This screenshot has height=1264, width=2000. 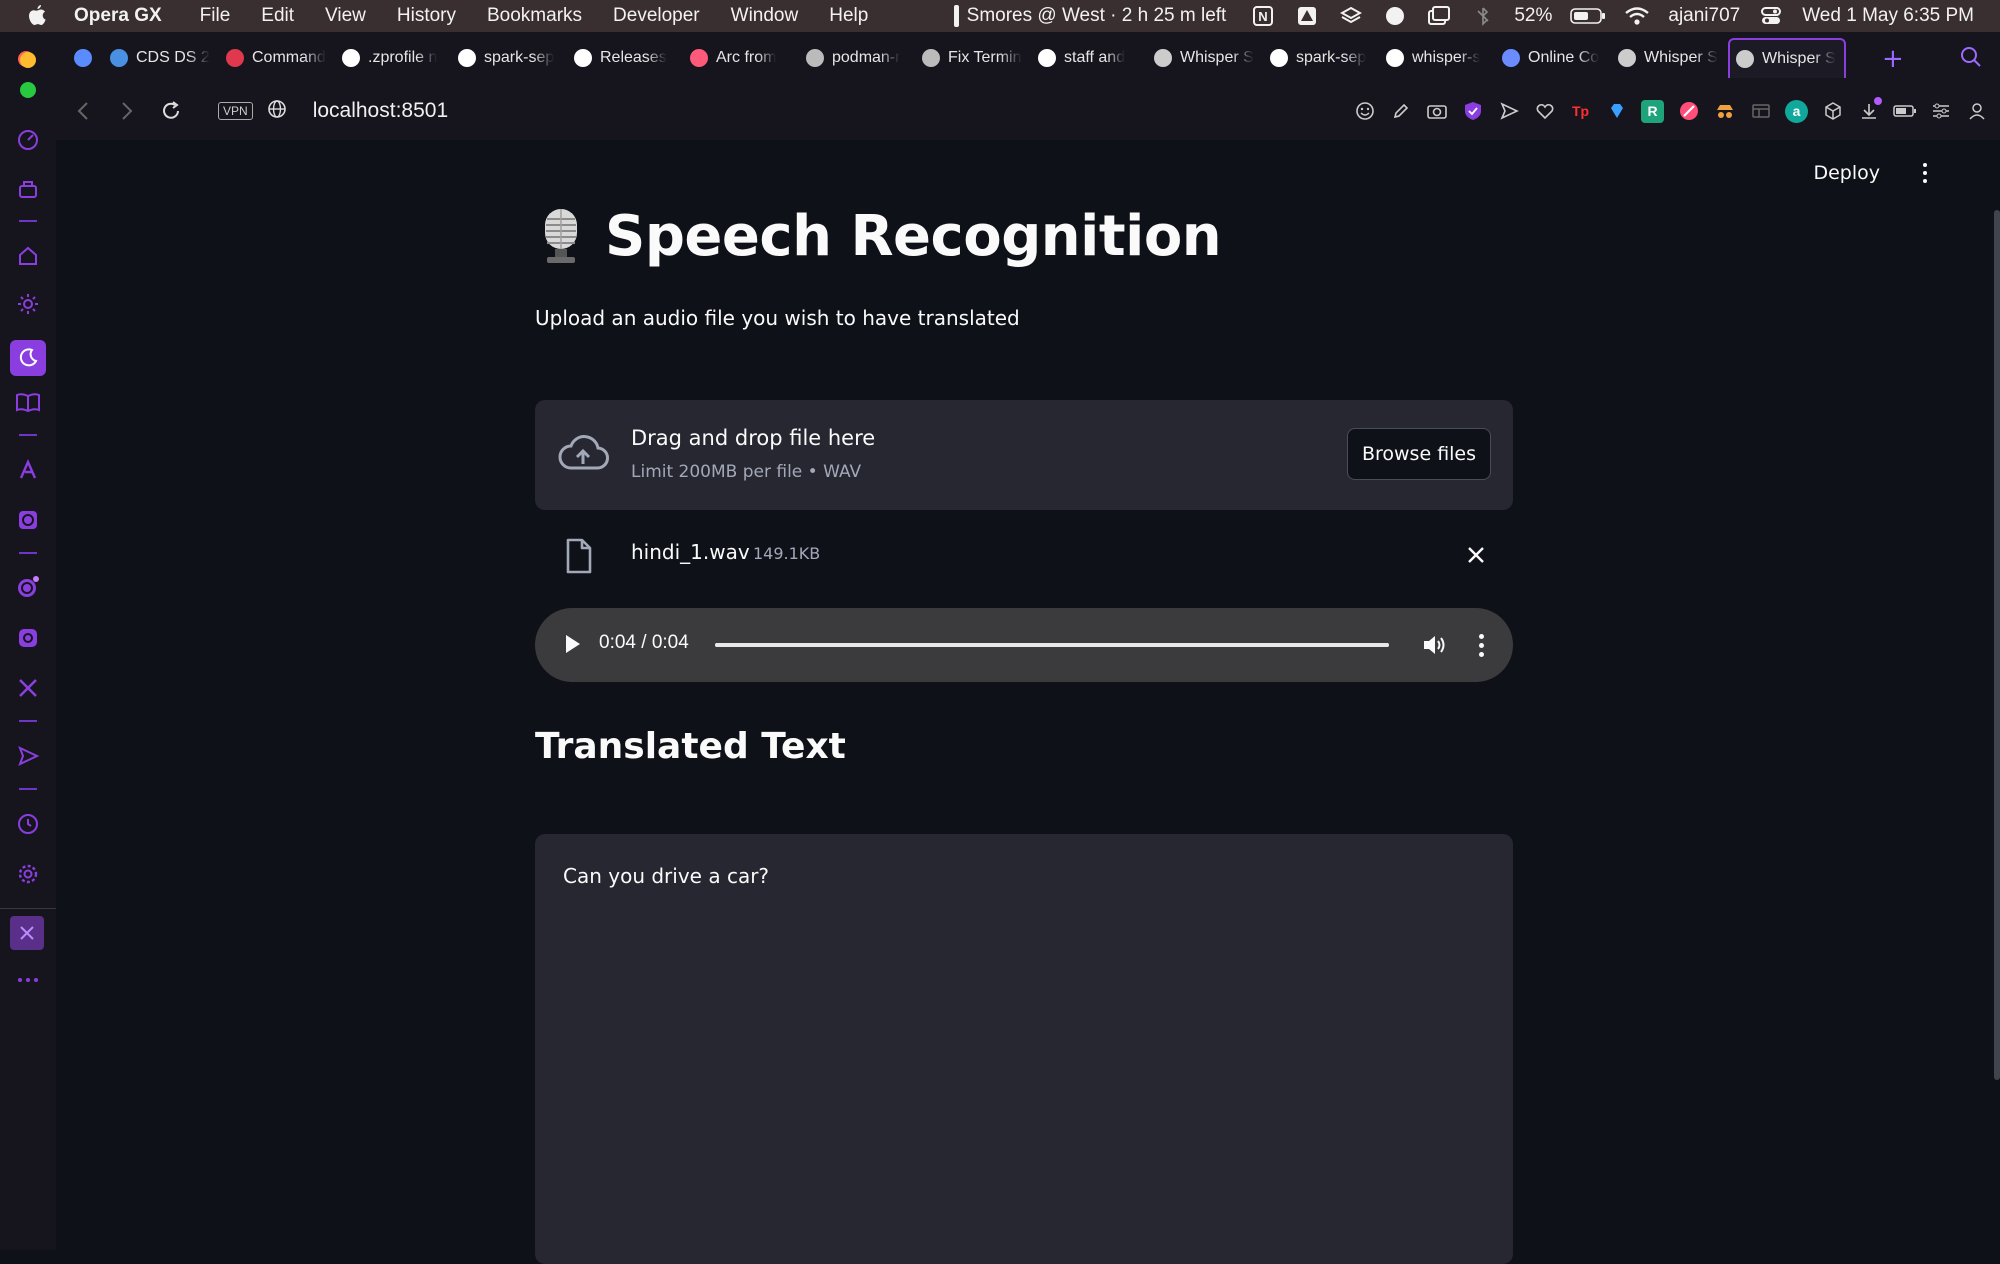 I want to click on moon-icon, so click(x=28, y=358).